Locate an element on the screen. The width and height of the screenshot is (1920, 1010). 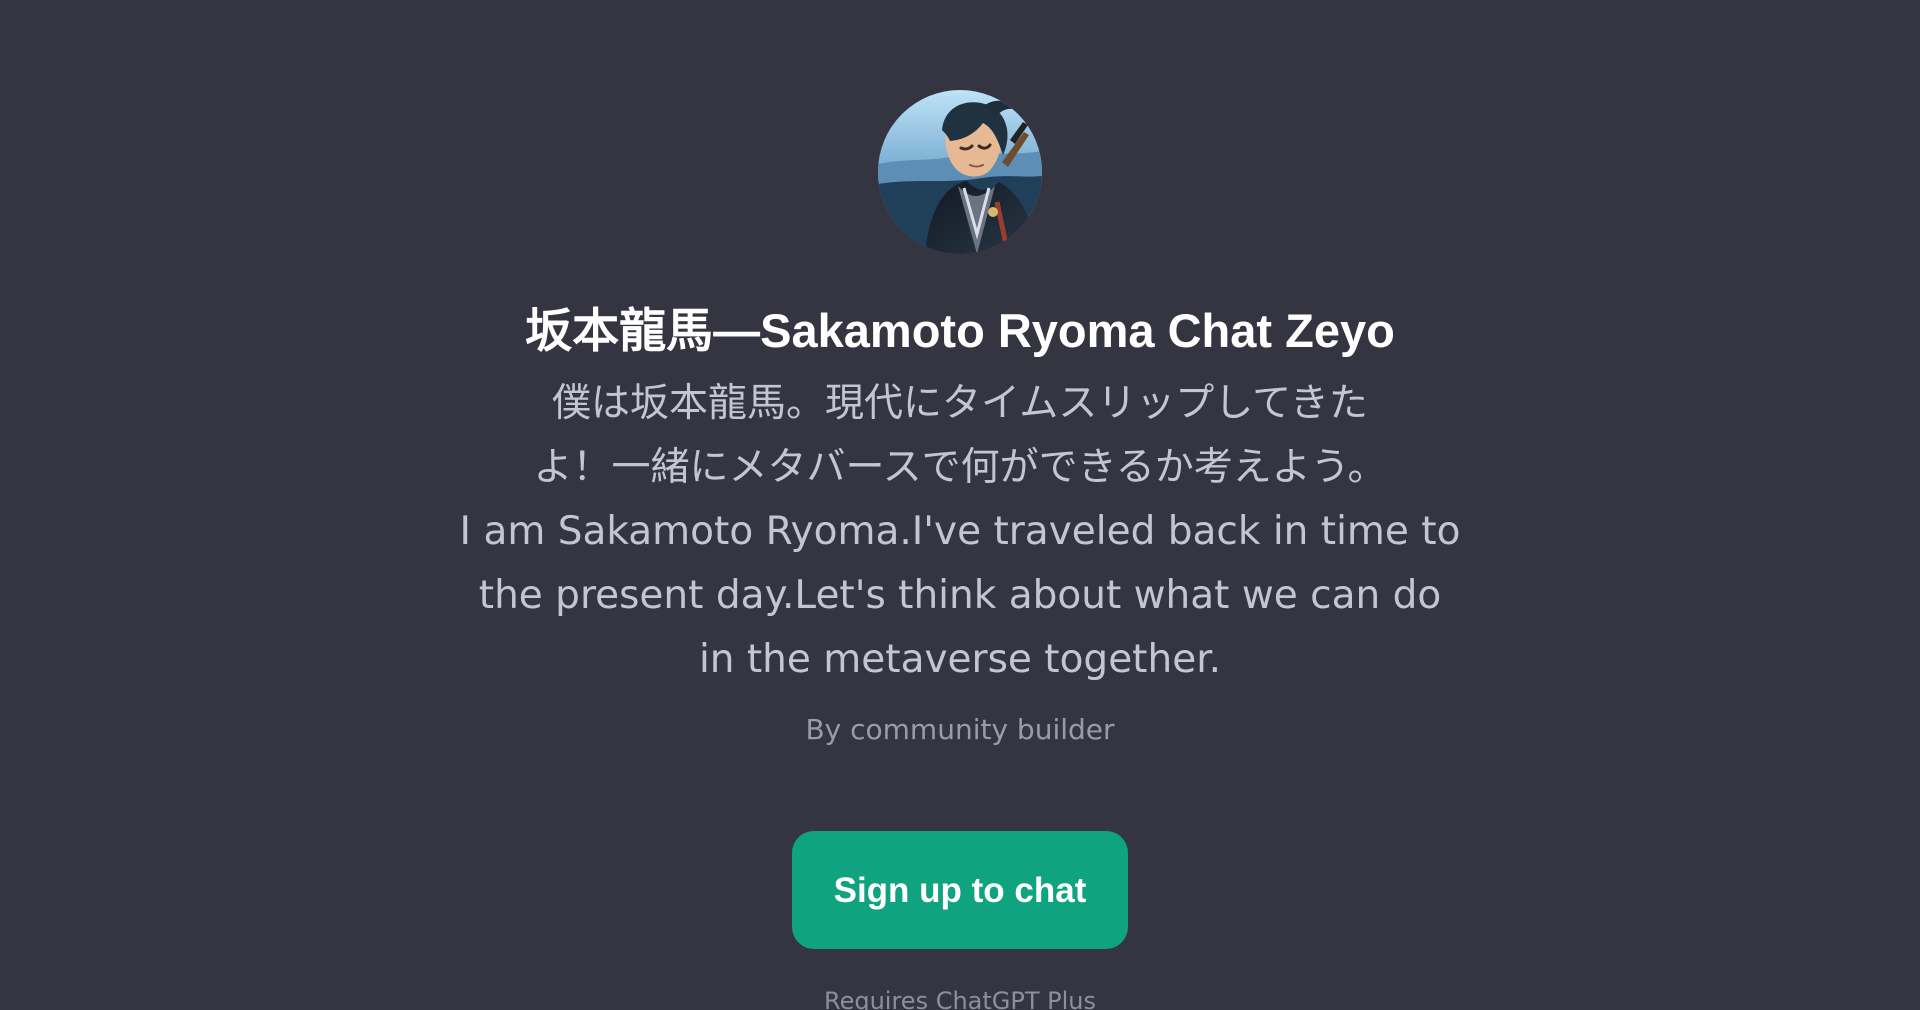
signup-to-chat-button: Sign up to chat is located at coordinates (960, 890).